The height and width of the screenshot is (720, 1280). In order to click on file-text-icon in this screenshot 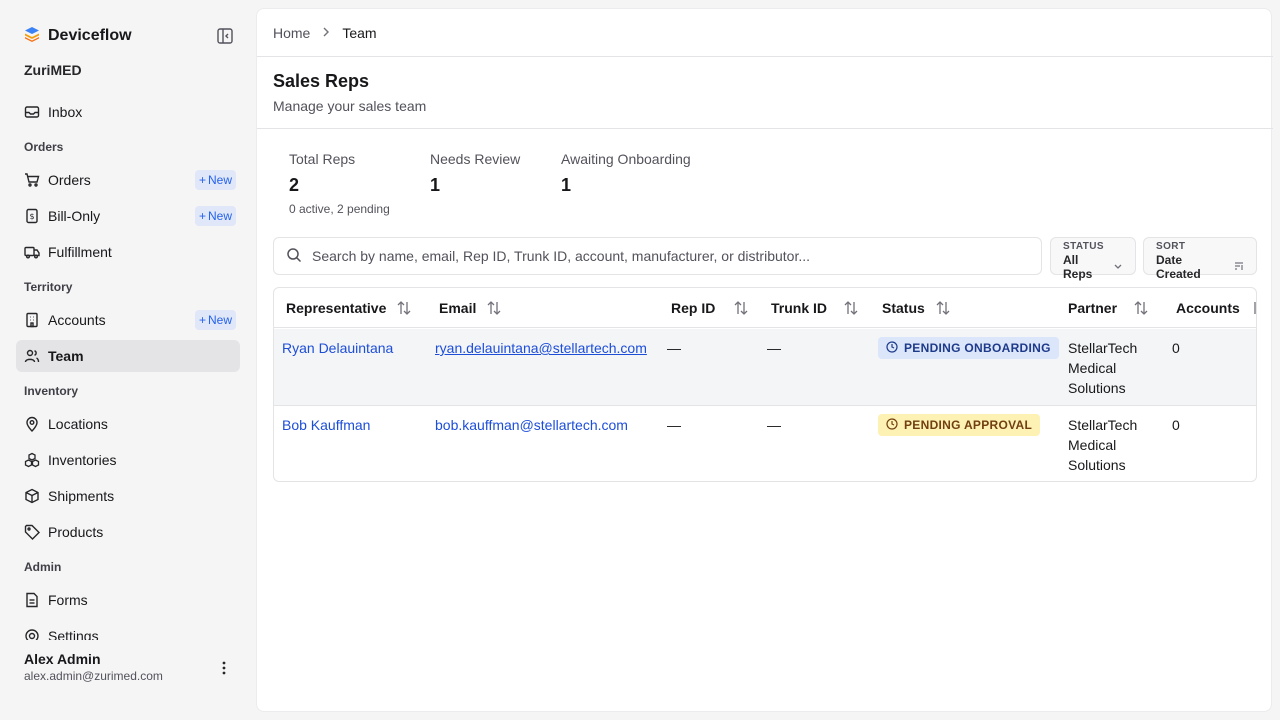, I will do `click(32, 600)`.